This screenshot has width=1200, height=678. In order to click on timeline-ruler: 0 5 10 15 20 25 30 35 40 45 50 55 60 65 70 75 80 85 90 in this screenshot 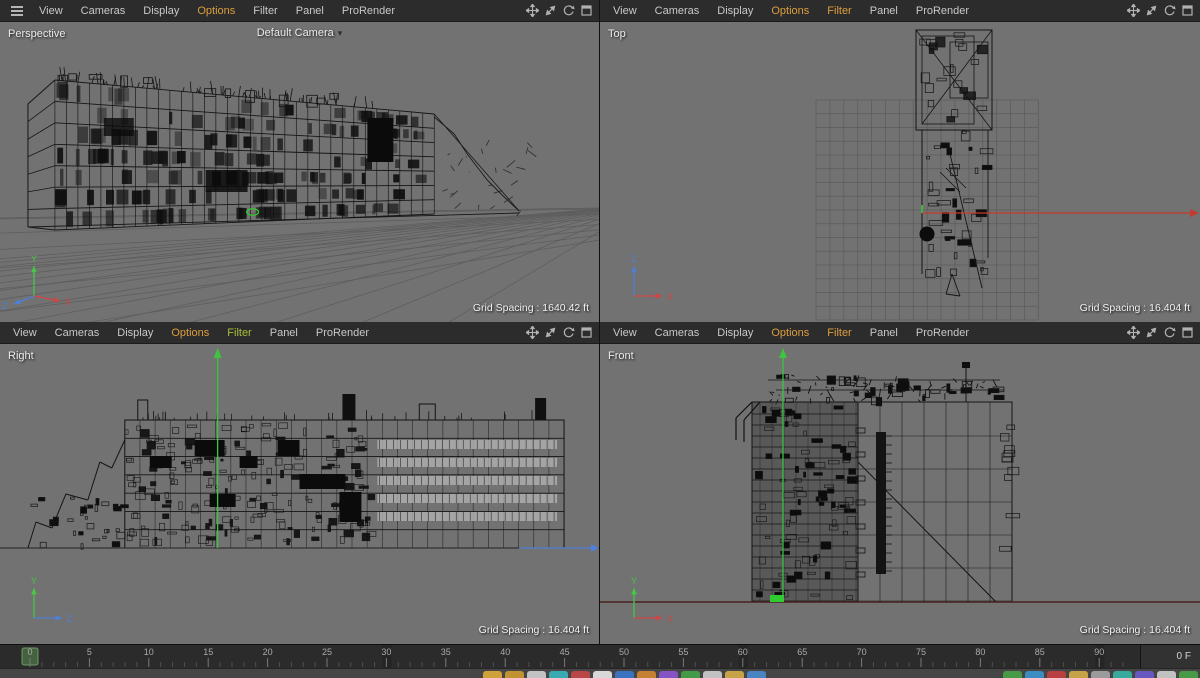, I will do `click(570, 657)`.